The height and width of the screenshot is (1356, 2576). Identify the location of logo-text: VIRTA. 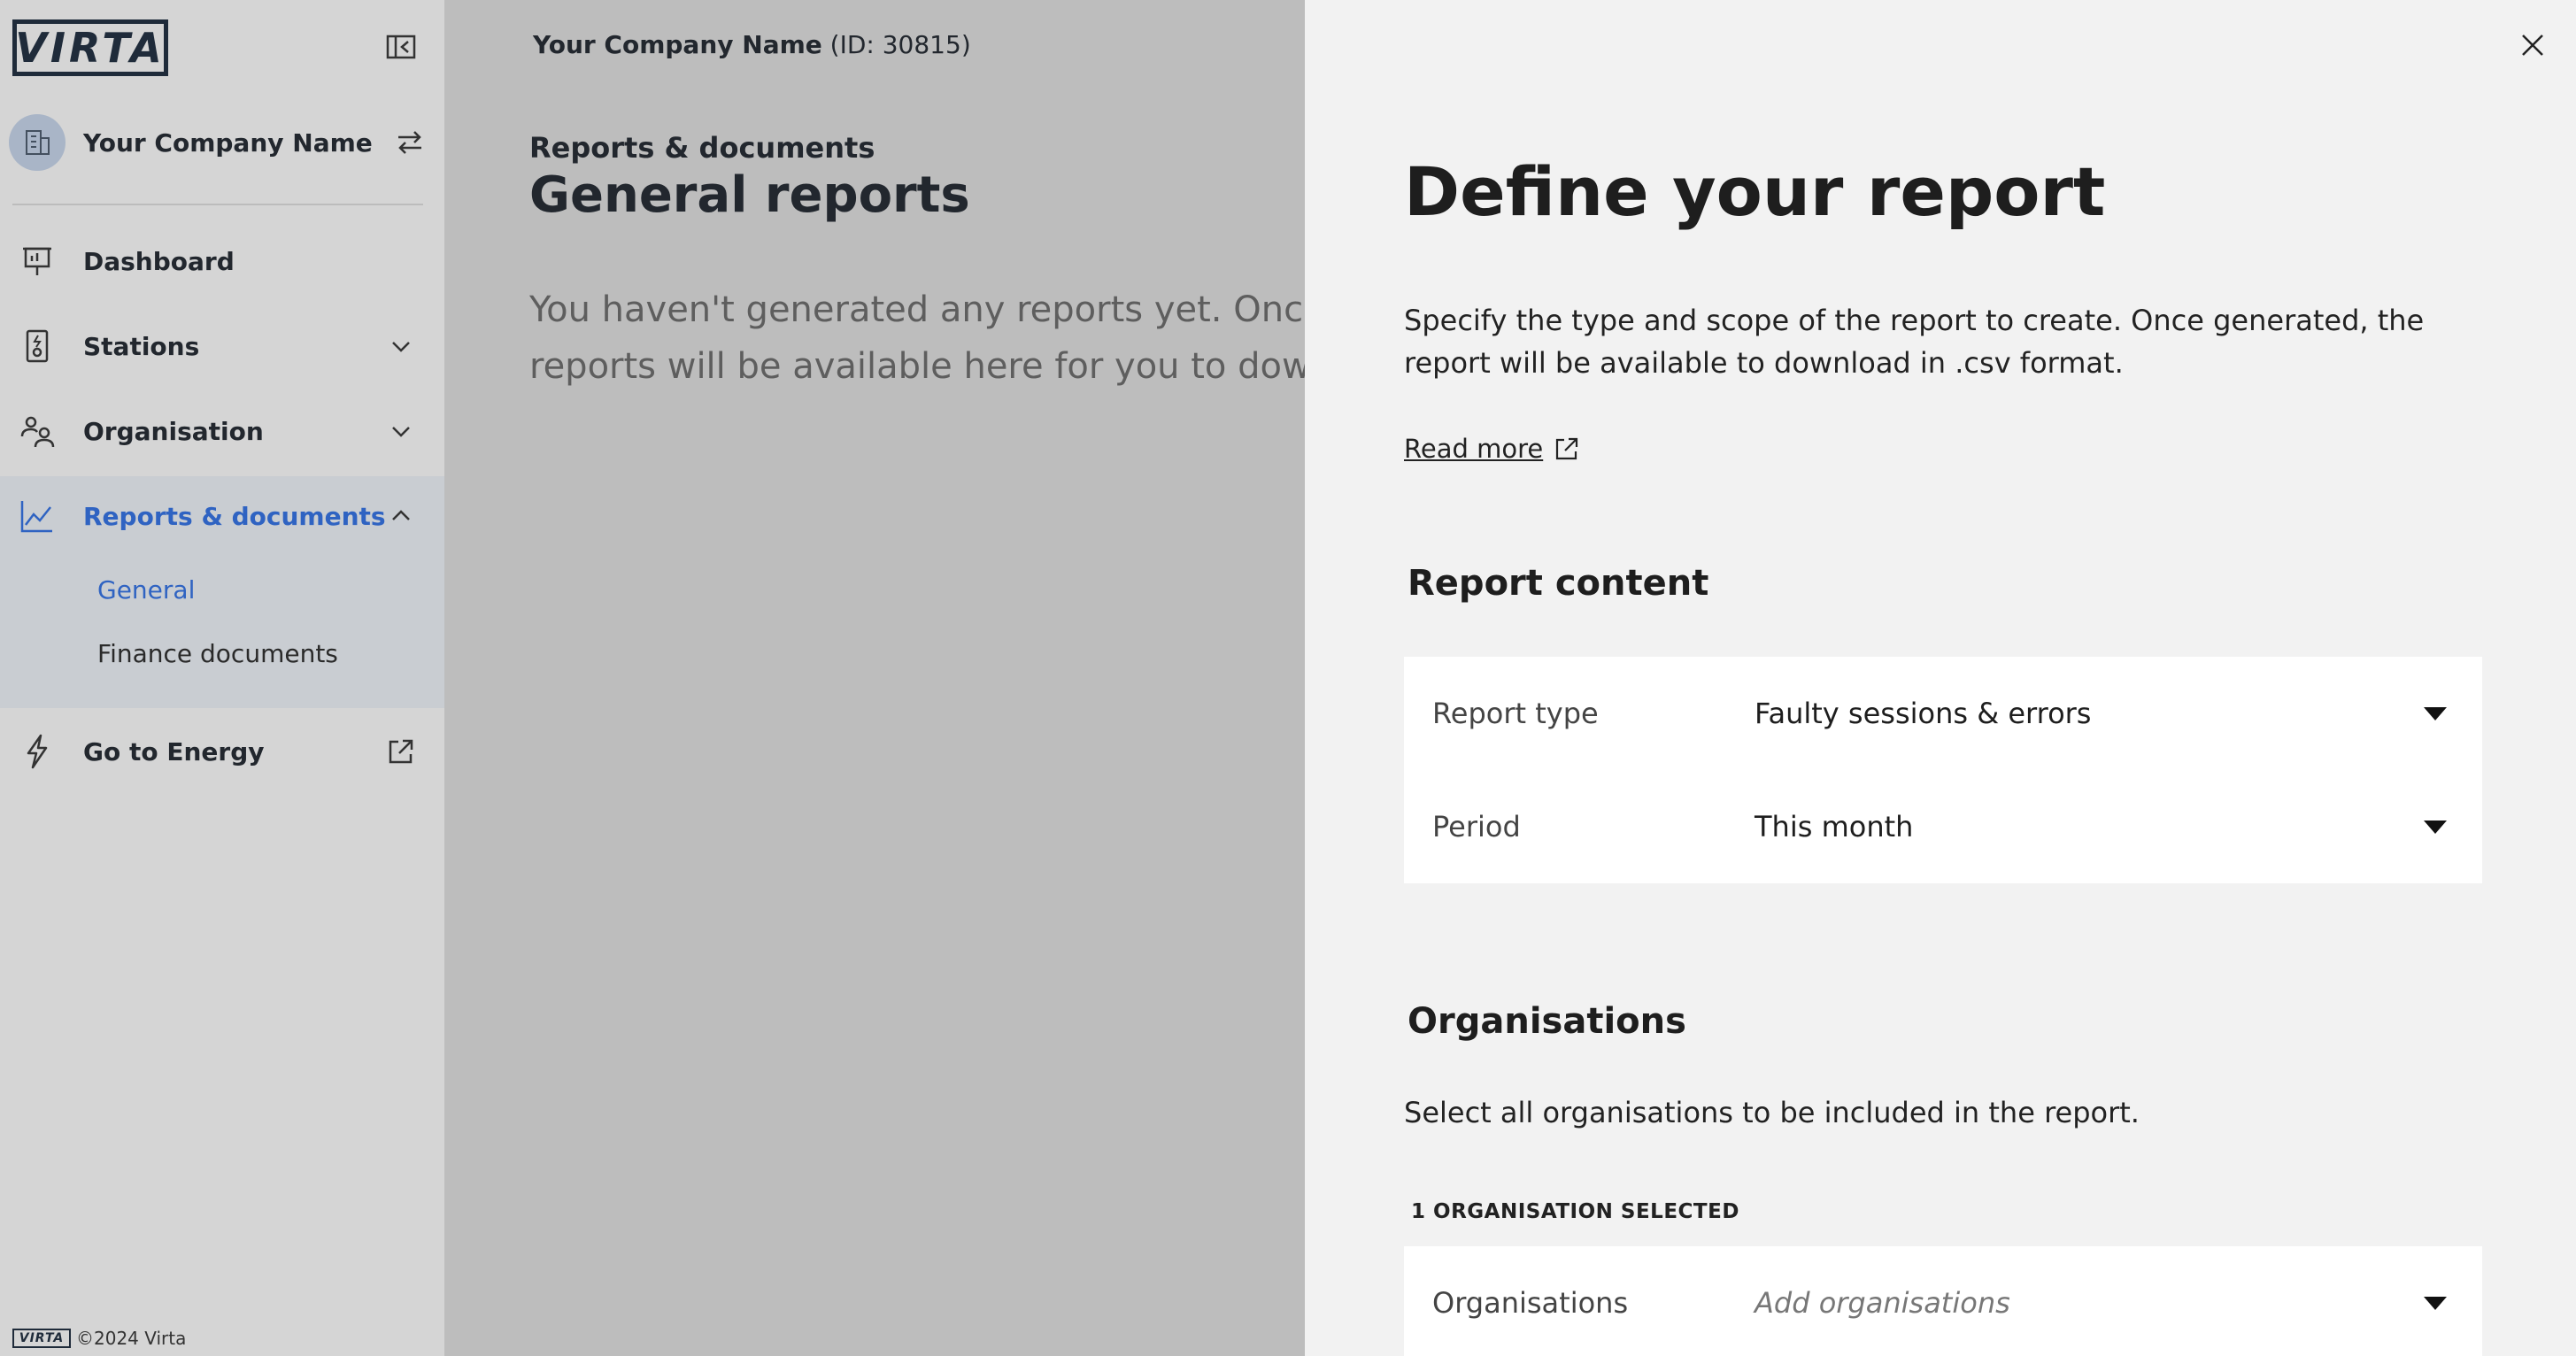
(90, 48).